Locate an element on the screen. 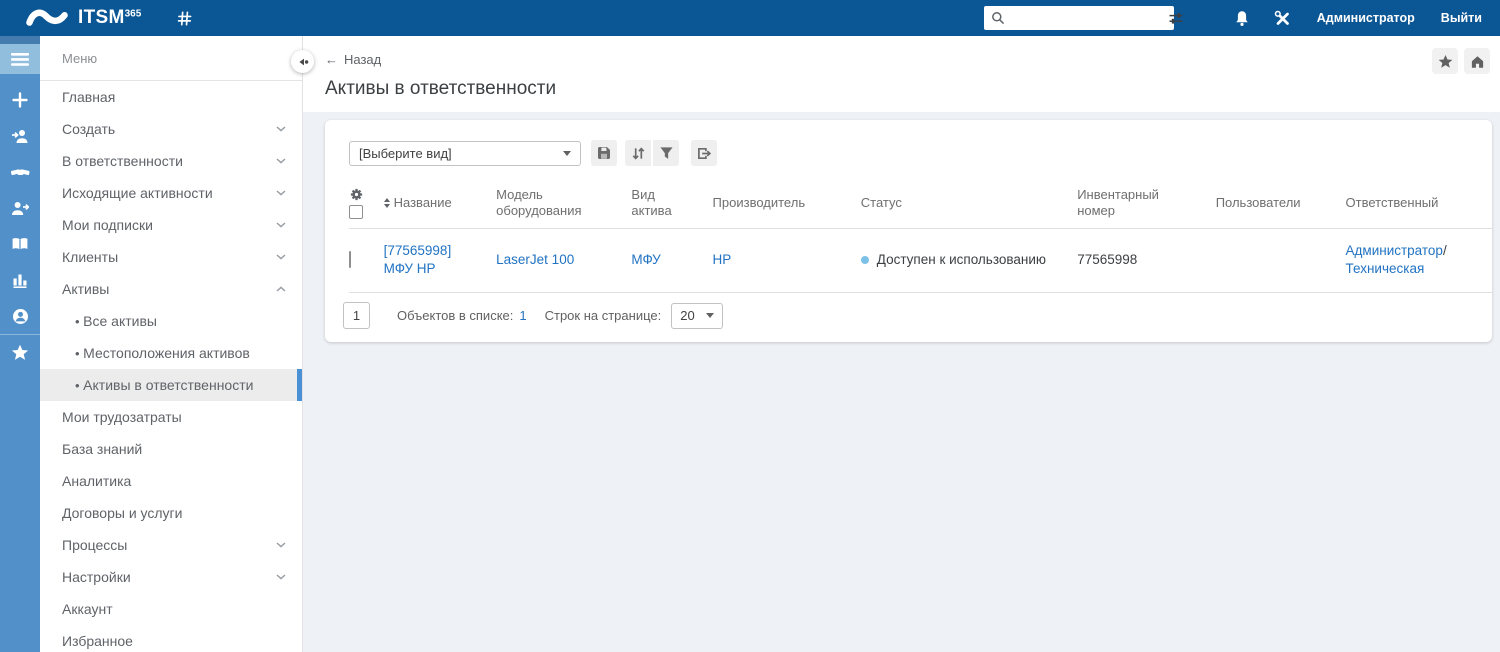  account-icon is located at coordinates (20, 316).